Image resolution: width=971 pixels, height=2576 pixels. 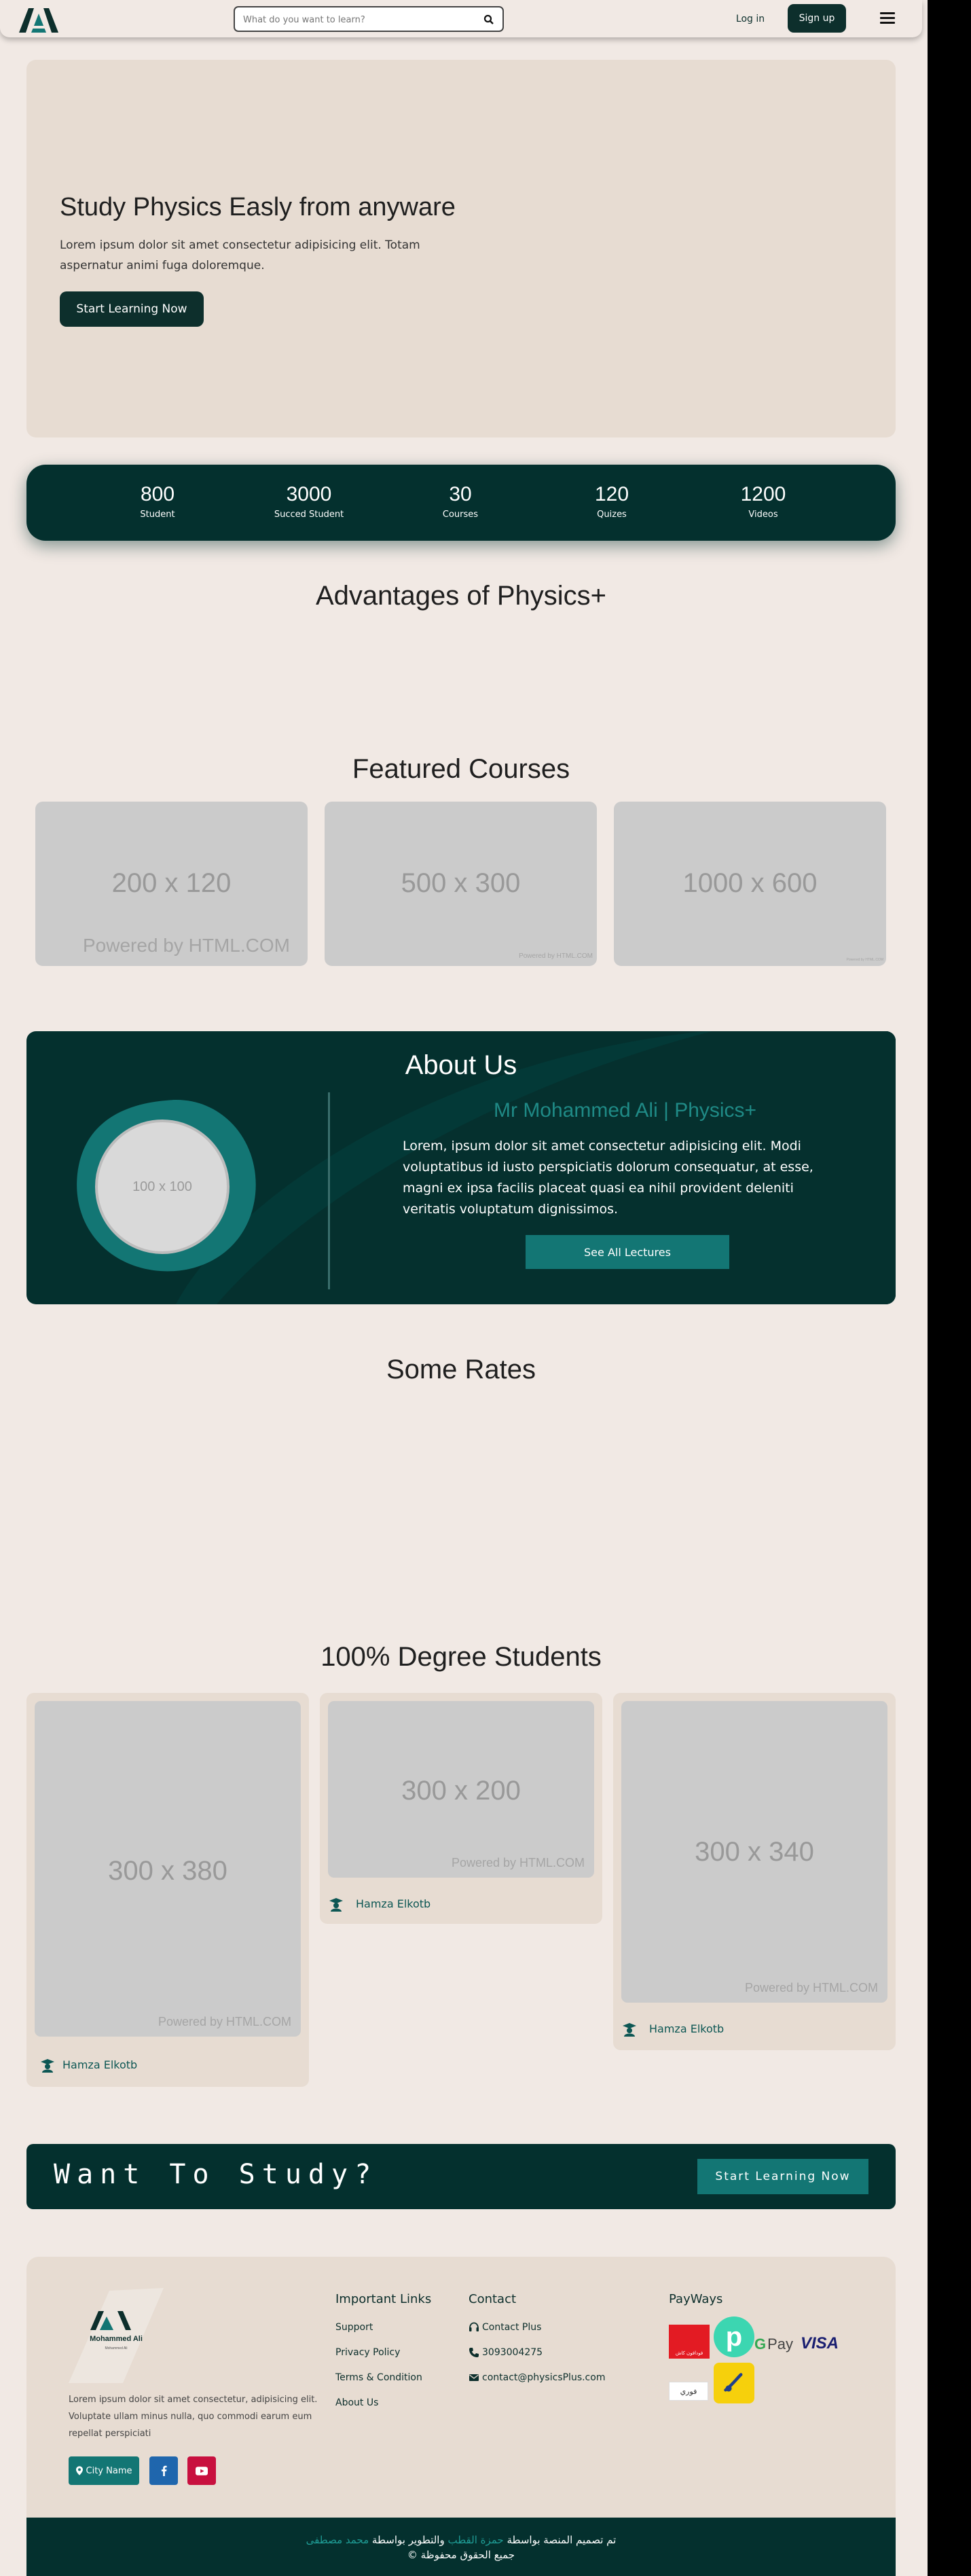 I want to click on credits-designer-name: حمزة القطب, so click(x=476, y=2540).